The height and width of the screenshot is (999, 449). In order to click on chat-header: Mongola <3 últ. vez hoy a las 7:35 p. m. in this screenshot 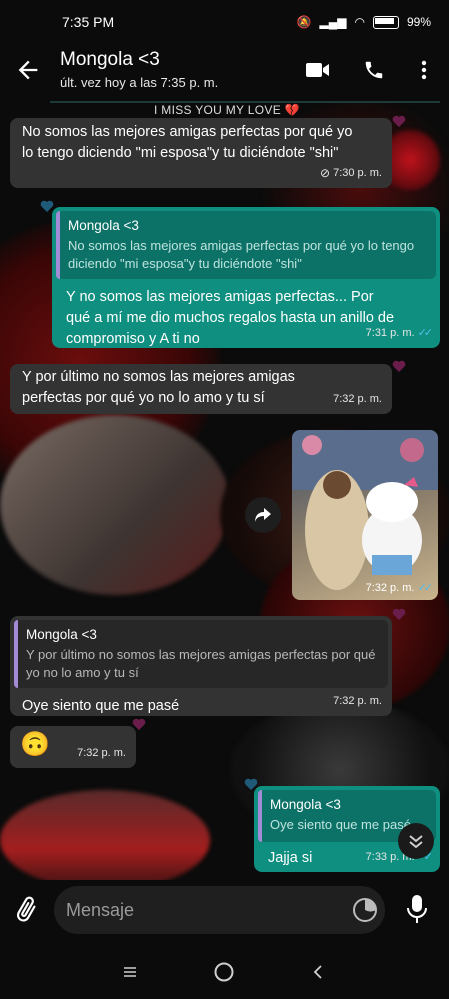, I will do `click(224, 72)`.